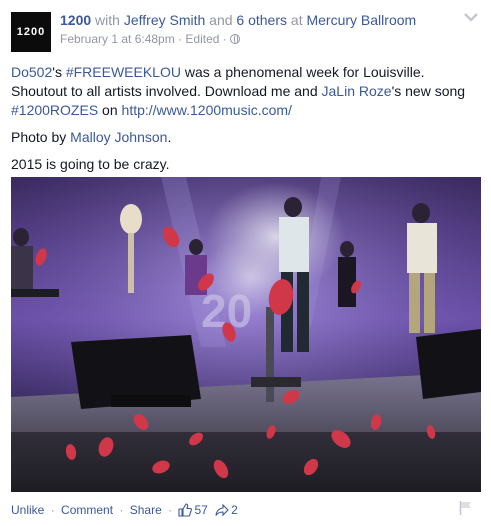  I want to click on shares-count-link: 2, so click(226, 510).